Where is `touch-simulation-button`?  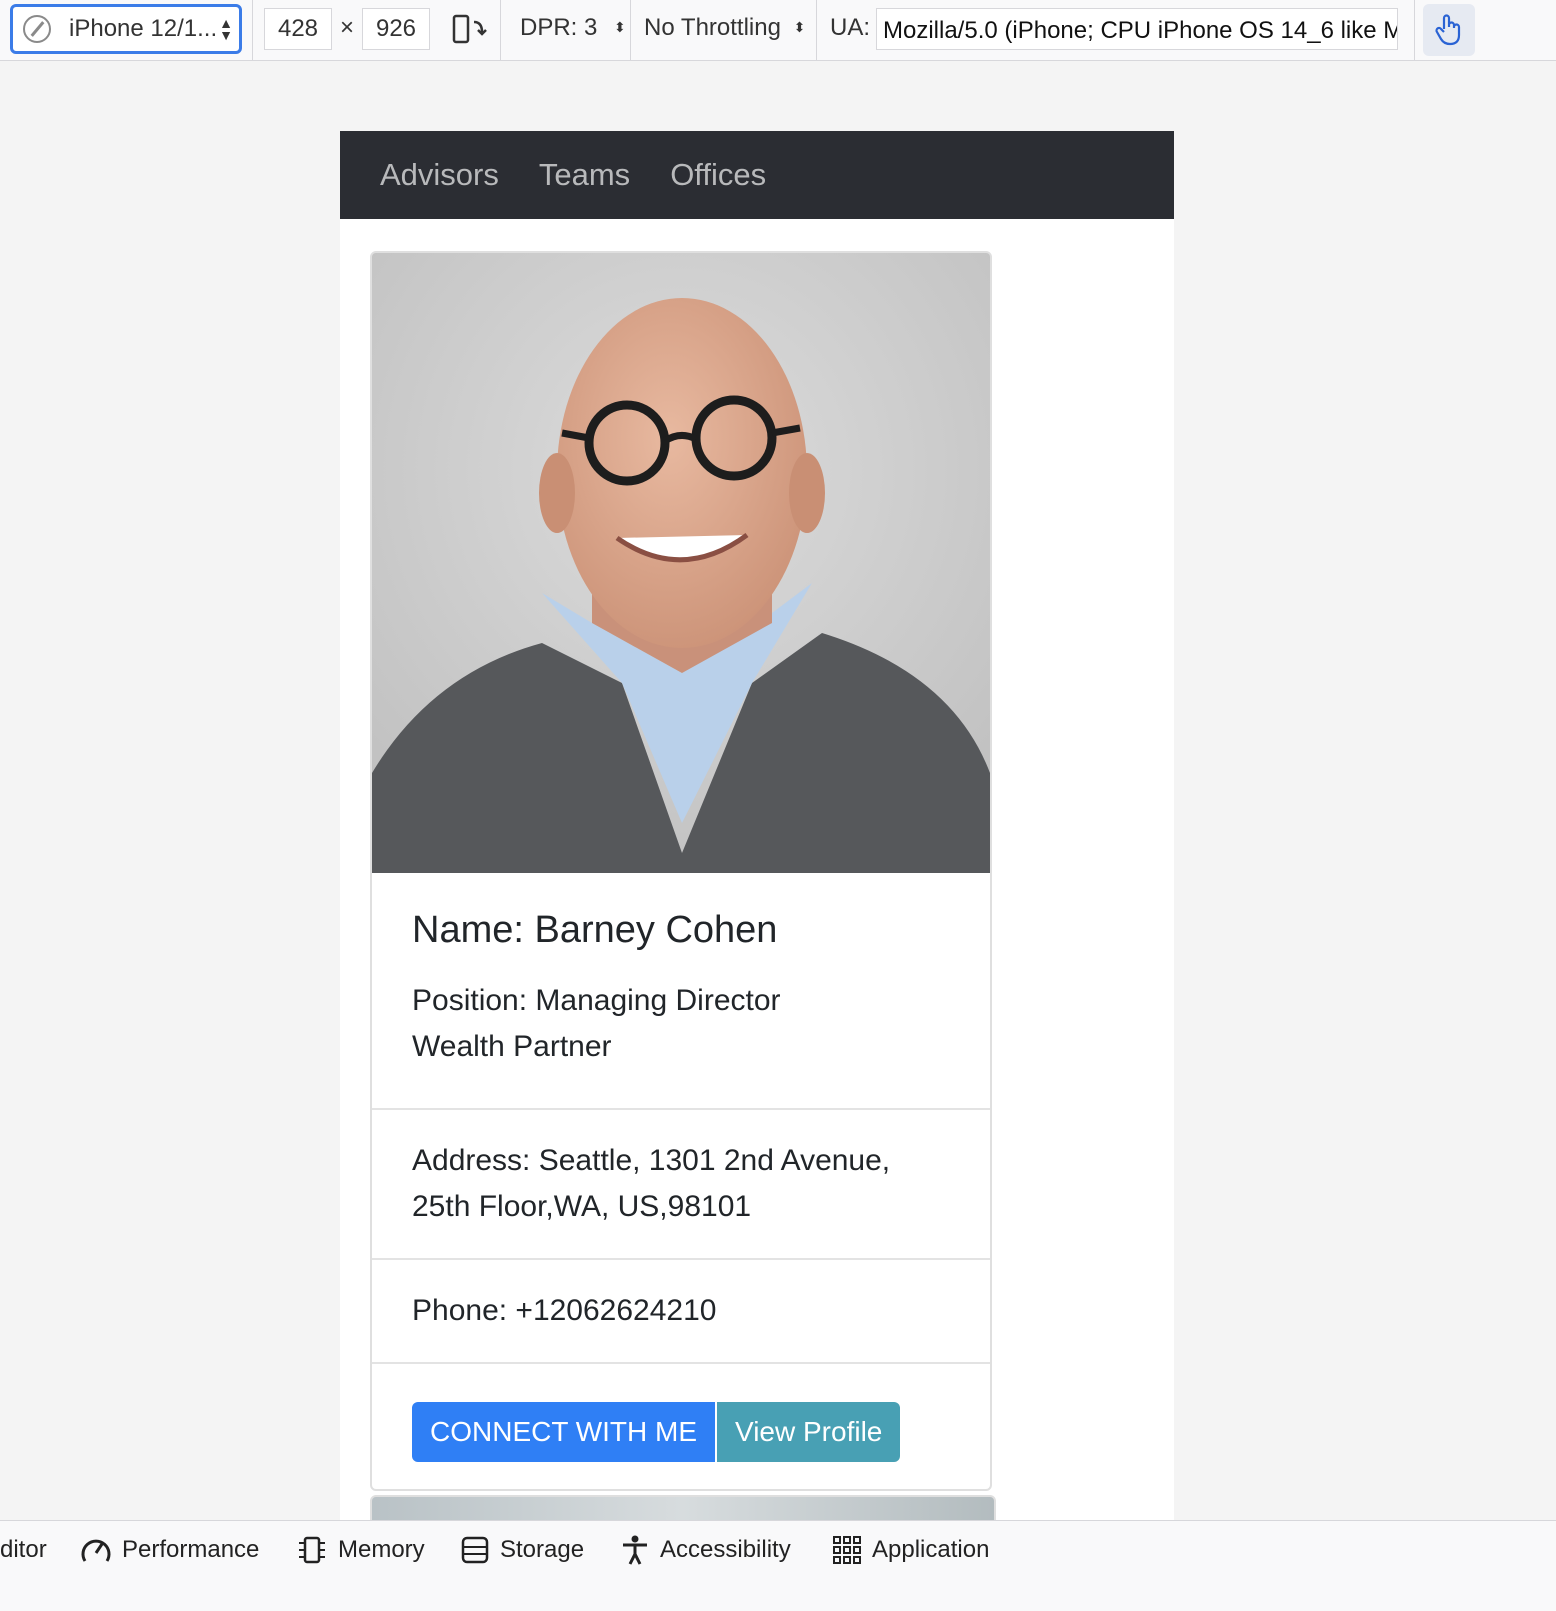 touch-simulation-button is located at coordinates (1449, 30).